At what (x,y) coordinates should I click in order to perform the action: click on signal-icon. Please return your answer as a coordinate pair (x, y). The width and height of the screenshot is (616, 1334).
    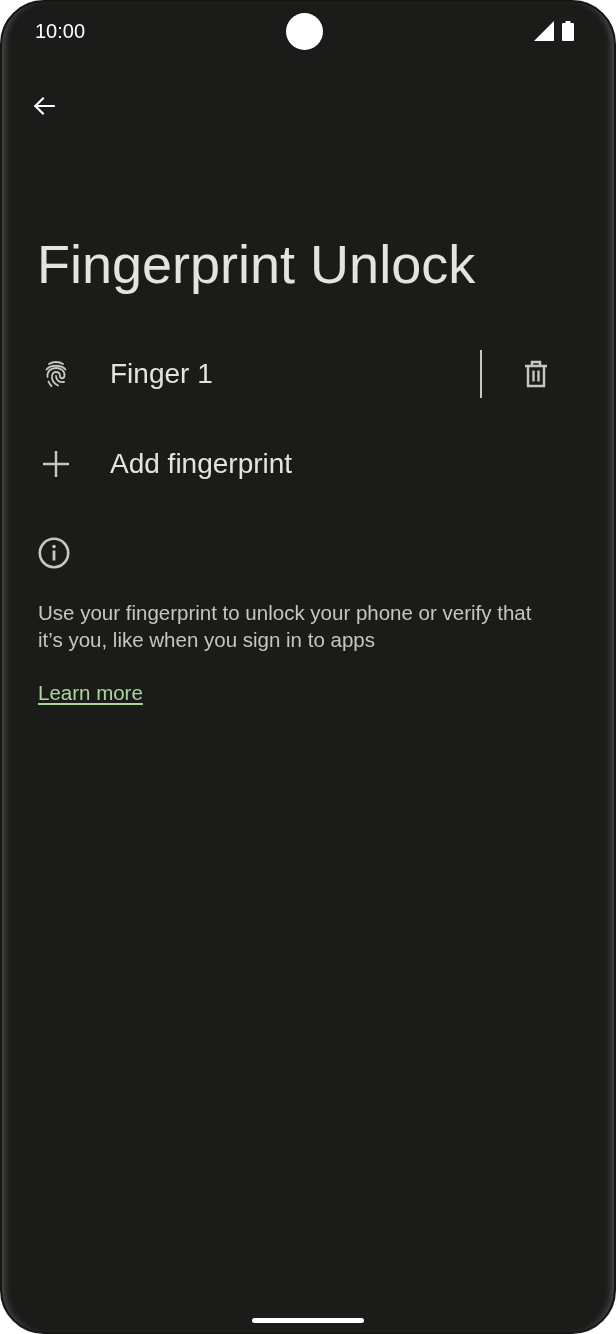
    Looking at the image, I should click on (544, 31).